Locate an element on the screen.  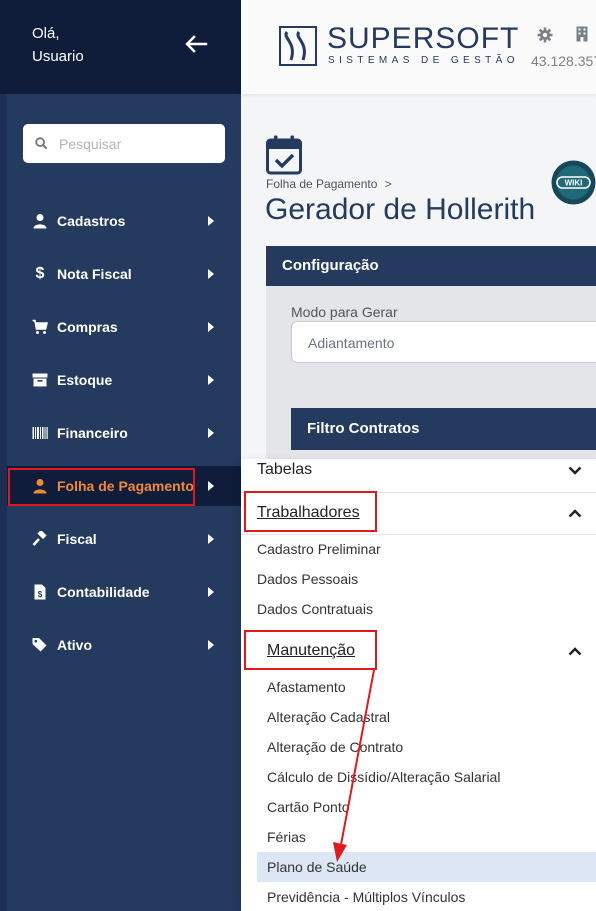
config-panel-header: Configuração is located at coordinates (431, 266).